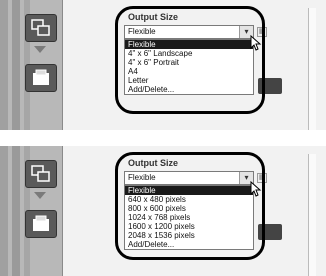 The image size is (326, 276). What do you see at coordinates (163, 138) in the screenshot?
I see `panel-separator` at bounding box center [163, 138].